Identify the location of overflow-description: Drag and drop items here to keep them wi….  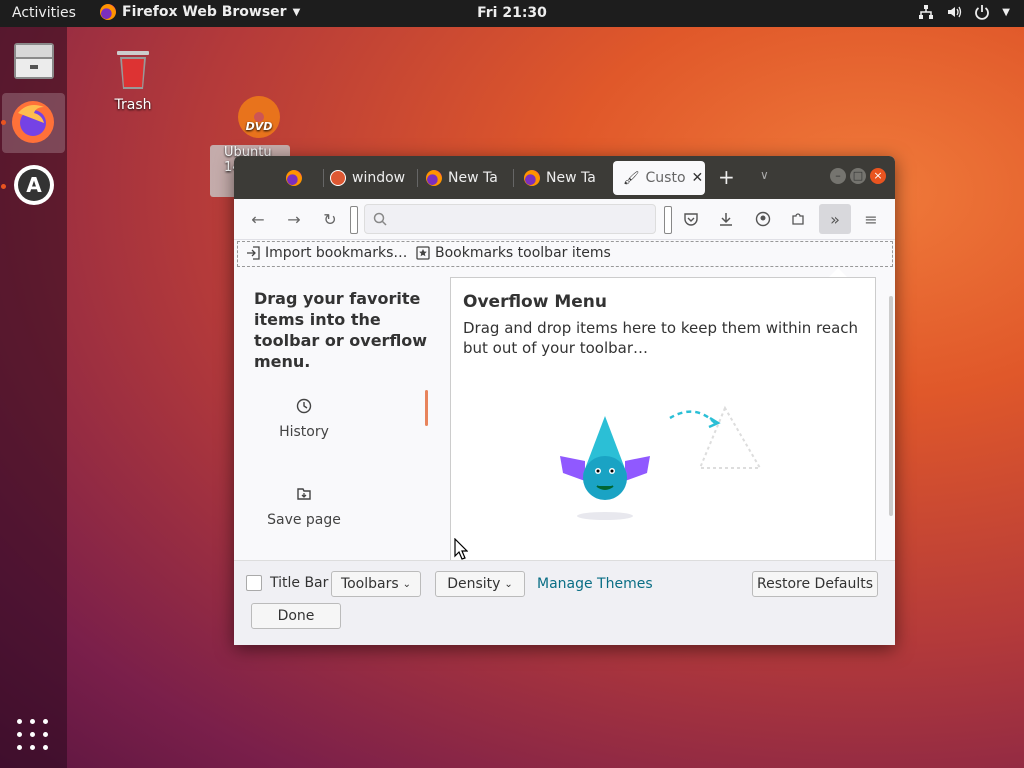
(661, 338).